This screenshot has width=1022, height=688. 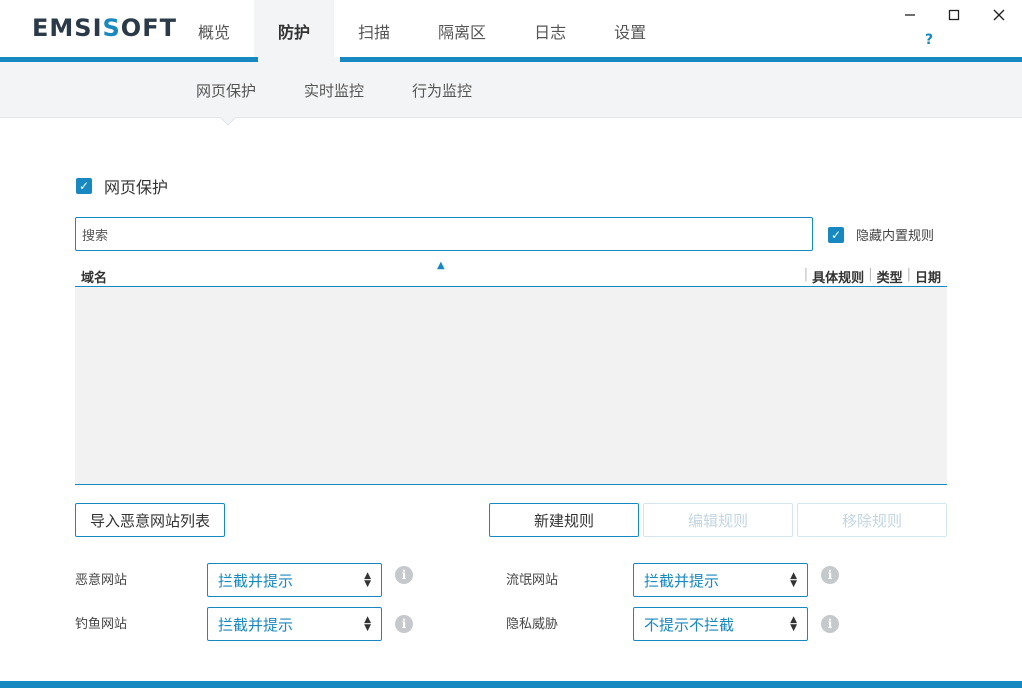 I want to click on minimize-icon, so click(x=910, y=15).